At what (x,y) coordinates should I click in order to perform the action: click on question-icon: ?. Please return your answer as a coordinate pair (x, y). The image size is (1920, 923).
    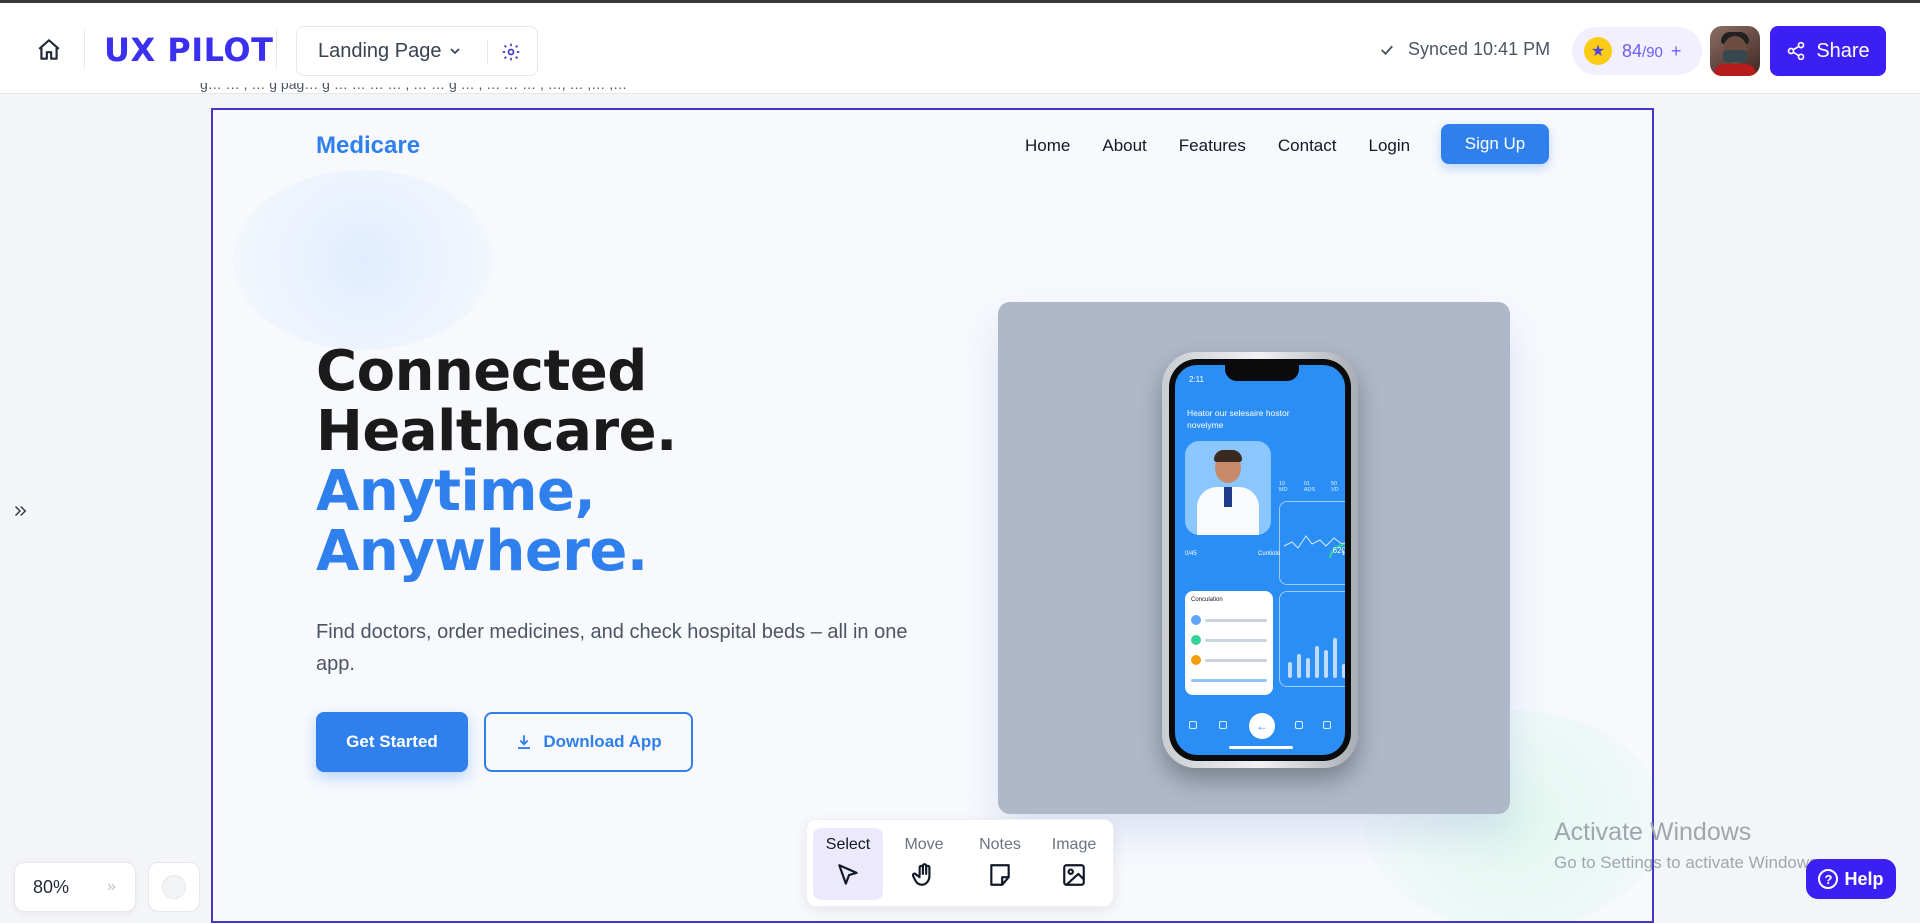
    Looking at the image, I should click on (1828, 879).